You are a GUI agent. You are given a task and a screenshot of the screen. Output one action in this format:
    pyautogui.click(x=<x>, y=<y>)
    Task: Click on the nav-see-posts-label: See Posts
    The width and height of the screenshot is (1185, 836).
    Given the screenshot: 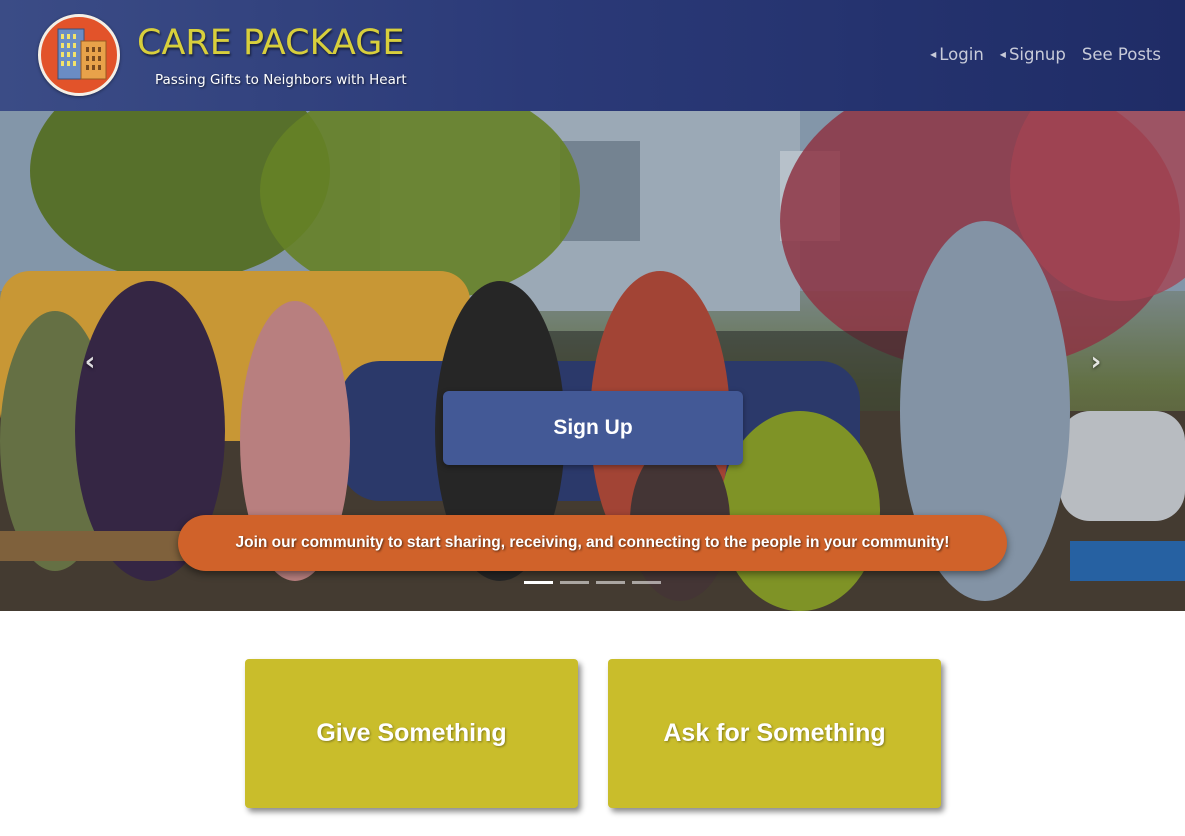 What is the action you would take?
    pyautogui.click(x=1121, y=54)
    